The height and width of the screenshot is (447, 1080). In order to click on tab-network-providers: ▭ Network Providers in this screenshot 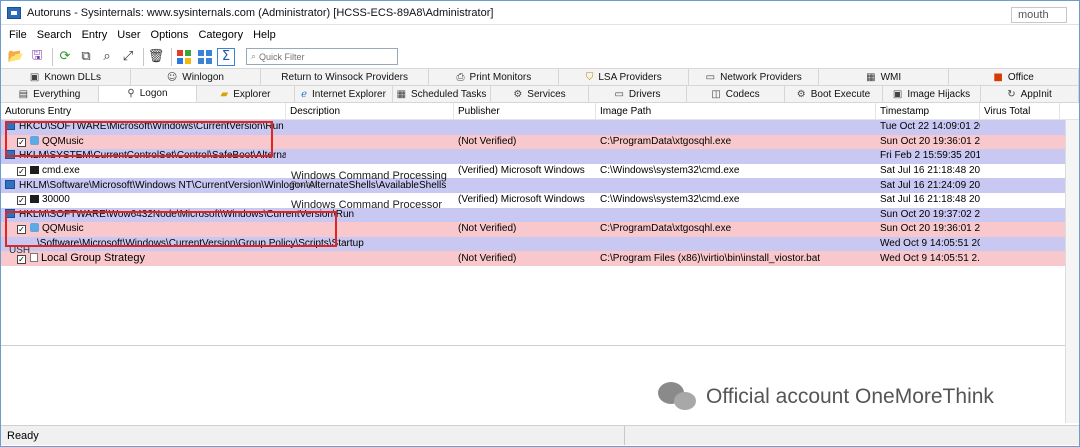, I will do `click(754, 77)`.